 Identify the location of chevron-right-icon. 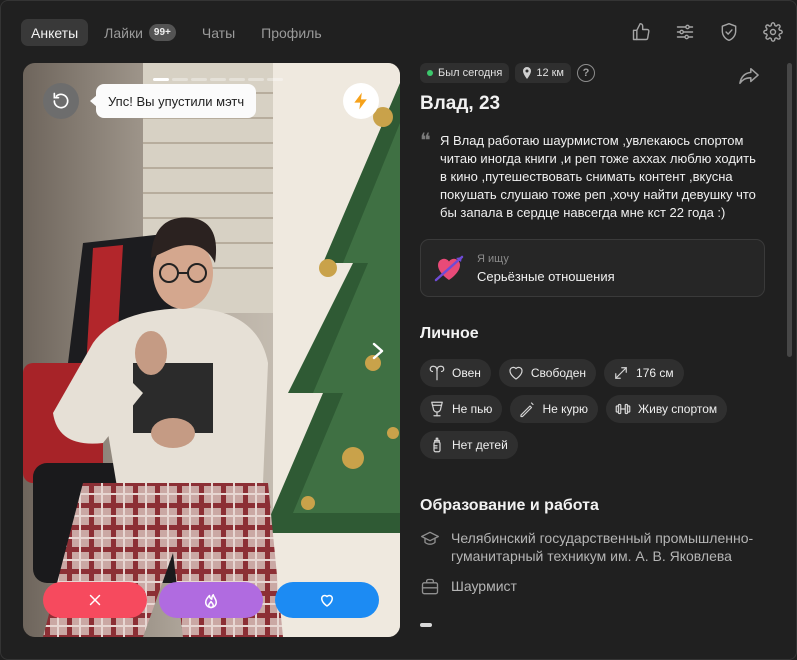
(378, 351).